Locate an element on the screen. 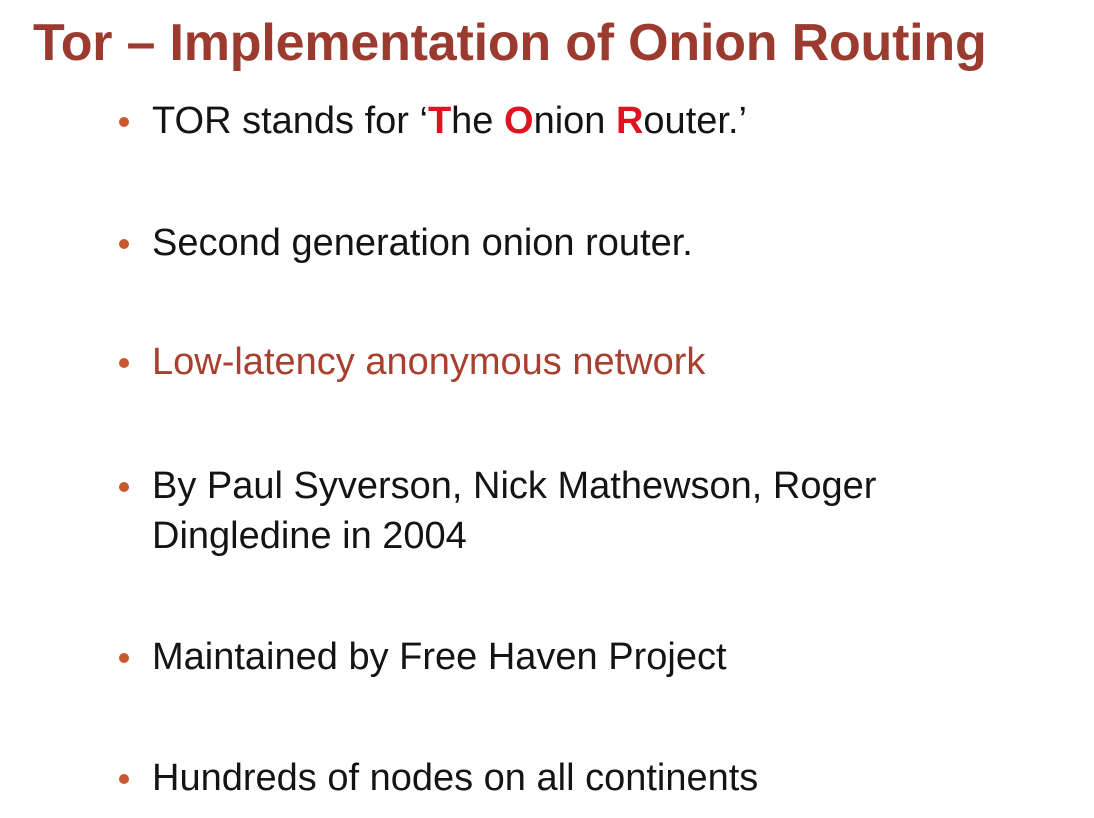 This screenshot has height=818, width=1094. highlighted-letter-o: O is located at coordinates (519, 121).